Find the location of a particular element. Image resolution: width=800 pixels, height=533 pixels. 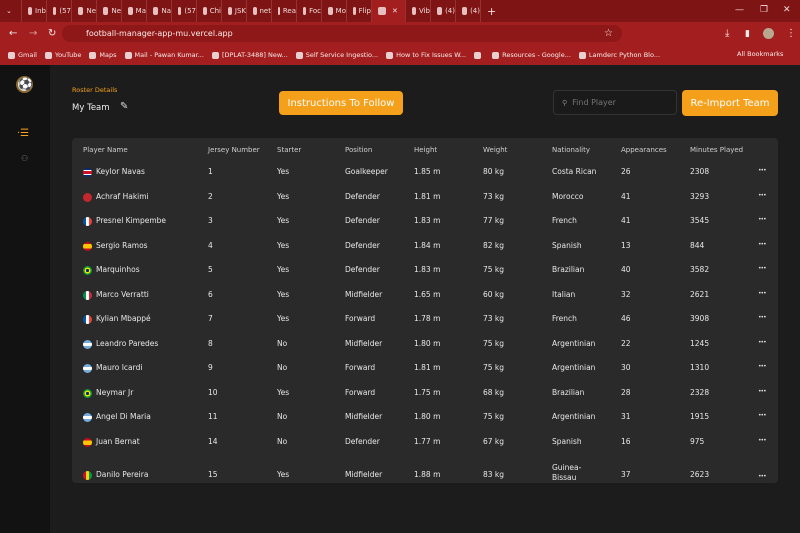

team-icon: ⚇ is located at coordinates (24, 158).